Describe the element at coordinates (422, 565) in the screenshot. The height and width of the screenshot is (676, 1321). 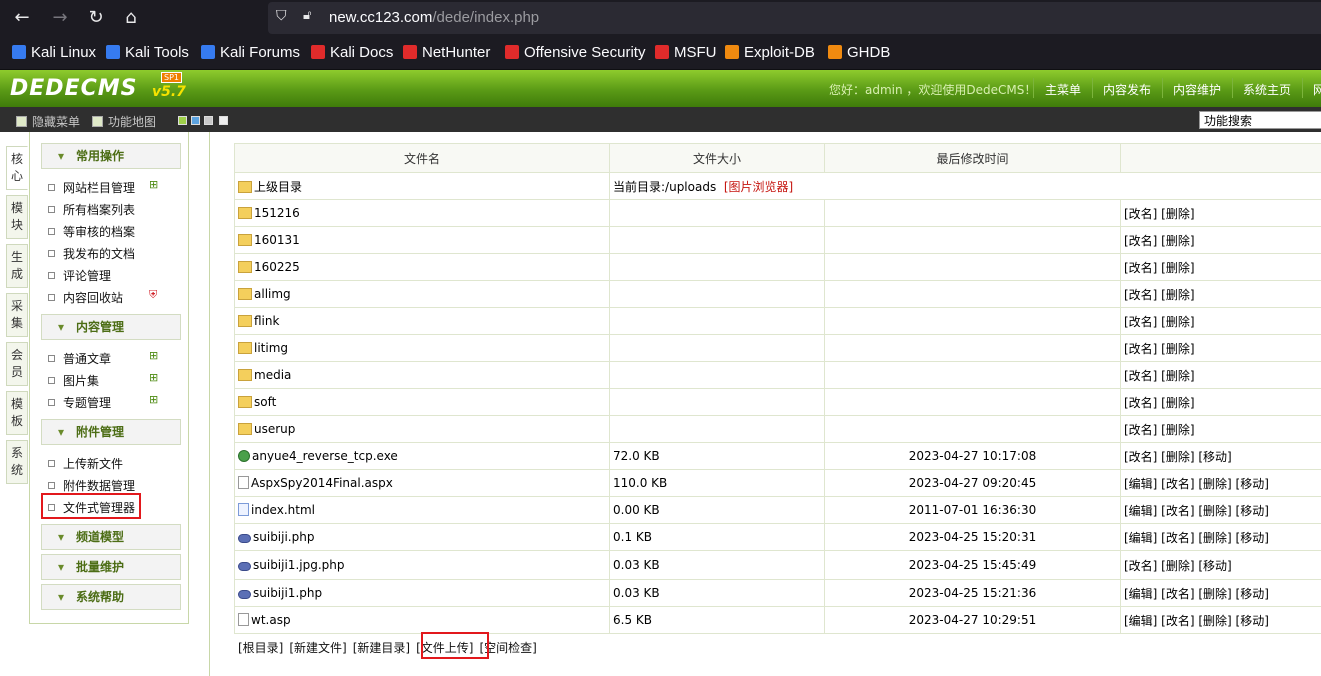
I see `file-name-cell: suibiji1.jpg.php` at that location.